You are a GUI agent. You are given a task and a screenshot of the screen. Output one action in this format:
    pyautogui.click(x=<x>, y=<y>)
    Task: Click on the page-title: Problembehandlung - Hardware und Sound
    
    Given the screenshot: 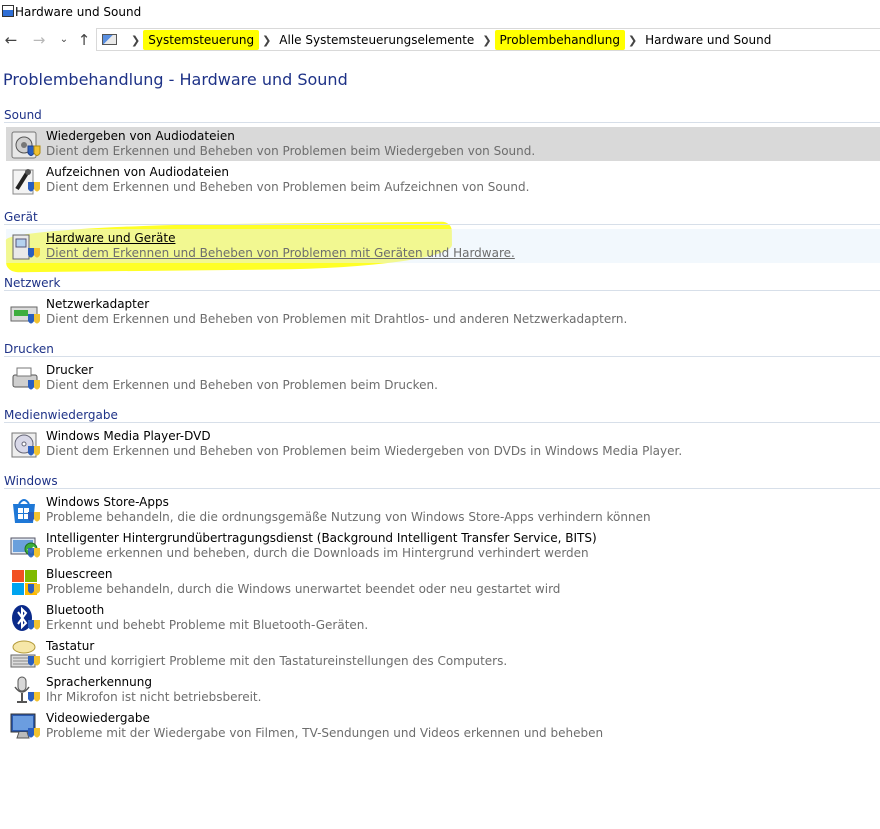 What is the action you would take?
    pyautogui.click(x=175, y=79)
    